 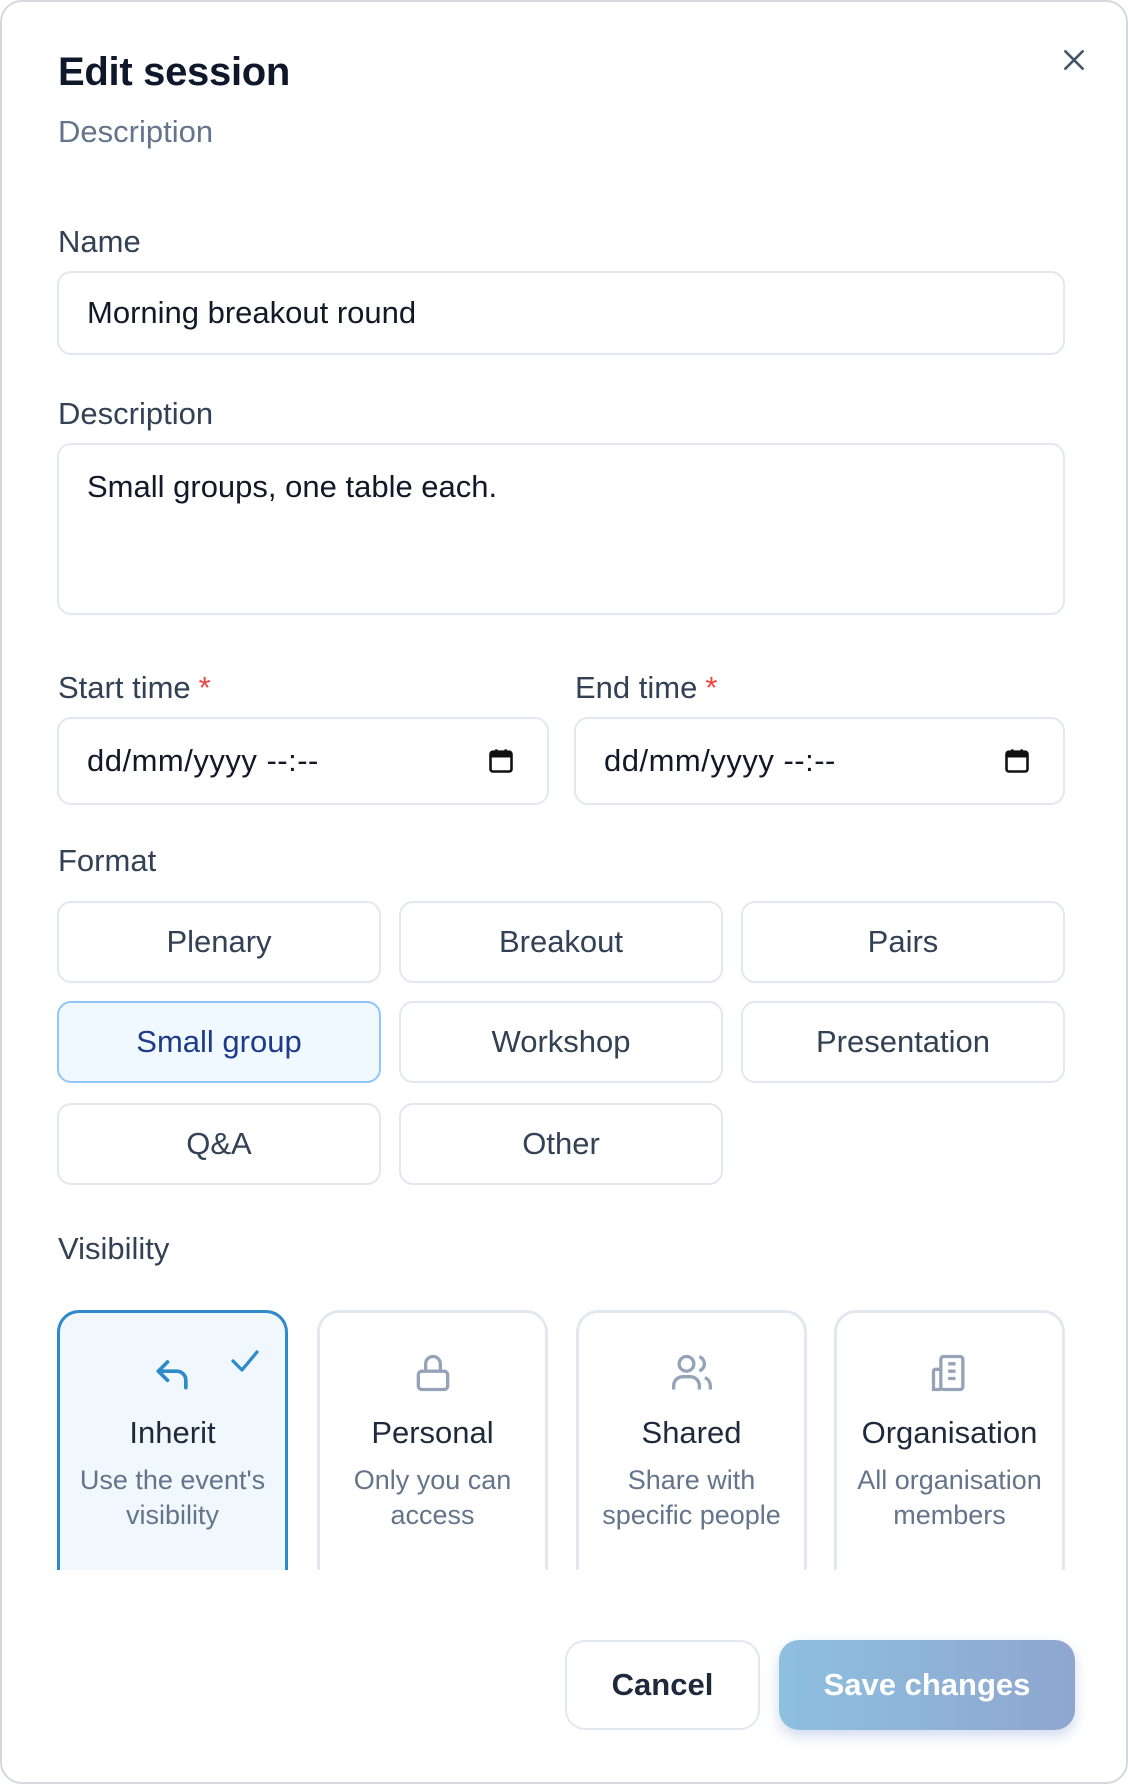 What do you see at coordinates (903, 1042) in the screenshot?
I see `format-option-presentation: Presentation` at bounding box center [903, 1042].